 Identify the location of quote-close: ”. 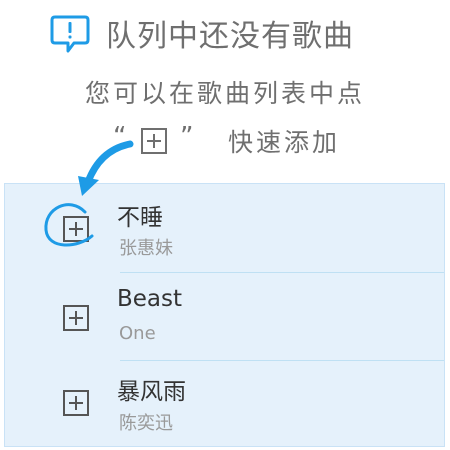
(187, 137).